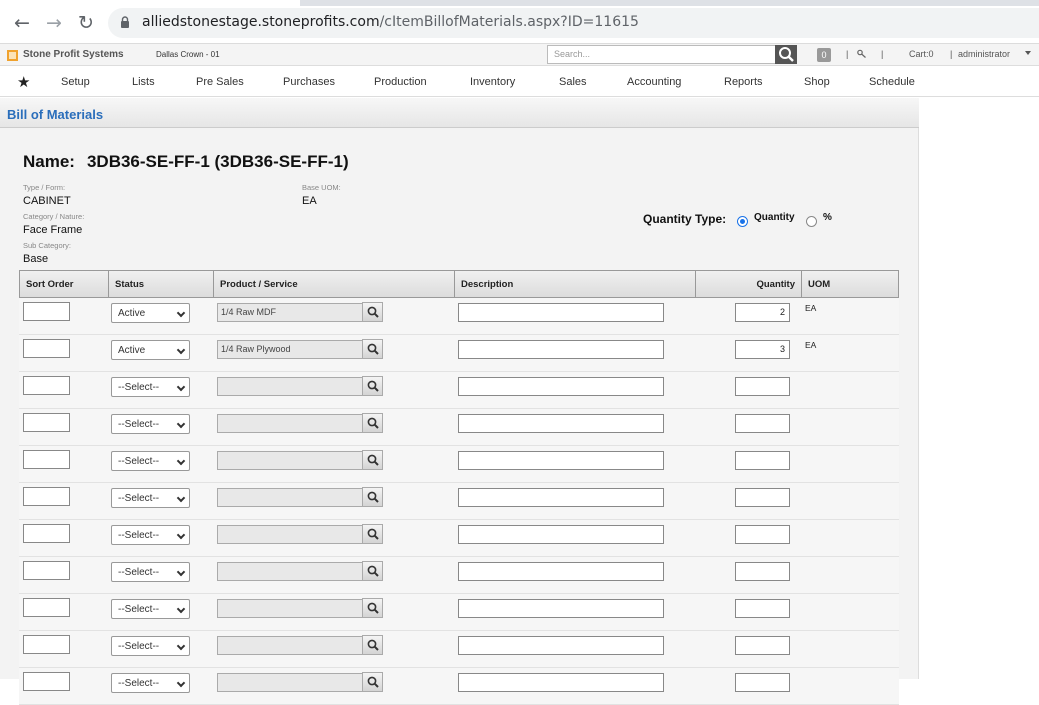 Image resolution: width=1039 pixels, height=705 pixels. What do you see at coordinates (817, 82) in the screenshot?
I see `menu-shop: Shop` at bounding box center [817, 82].